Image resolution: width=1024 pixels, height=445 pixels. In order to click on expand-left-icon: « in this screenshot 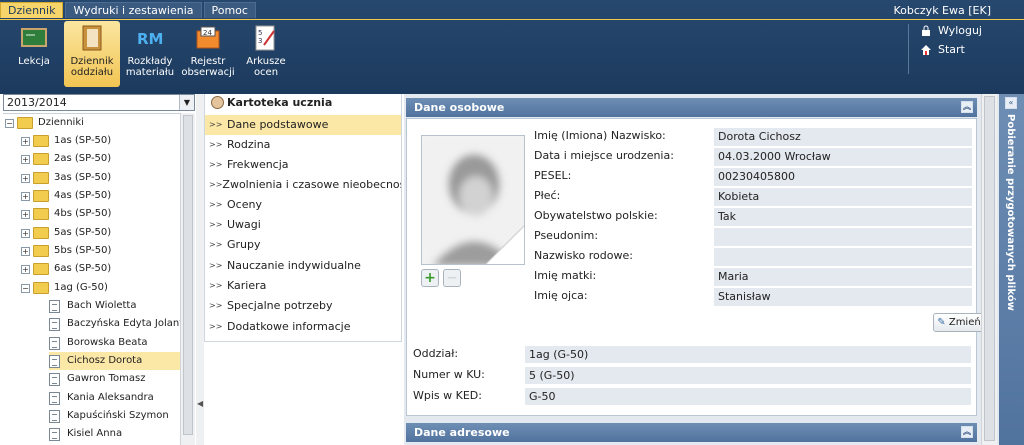, I will do `click(1011, 103)`.